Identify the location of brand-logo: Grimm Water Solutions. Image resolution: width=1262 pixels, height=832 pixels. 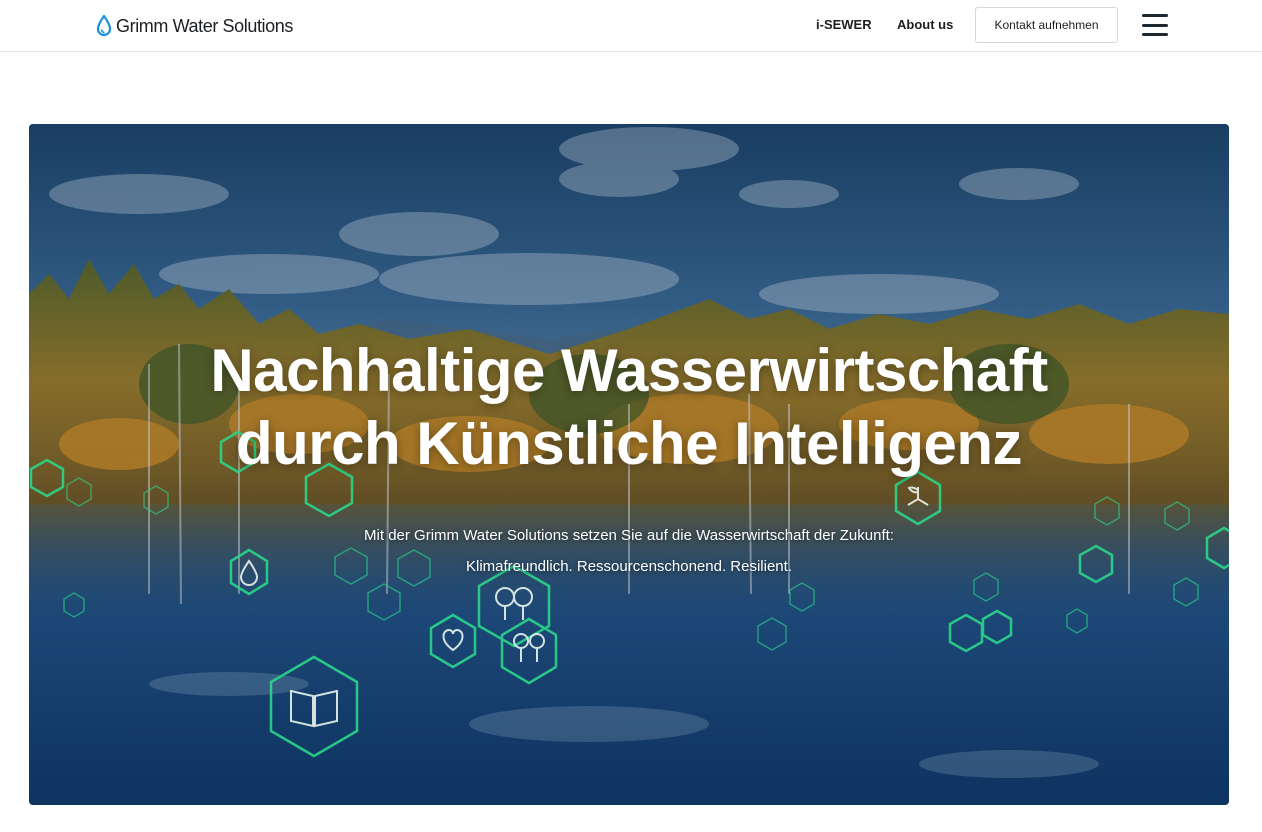
(194, 26).